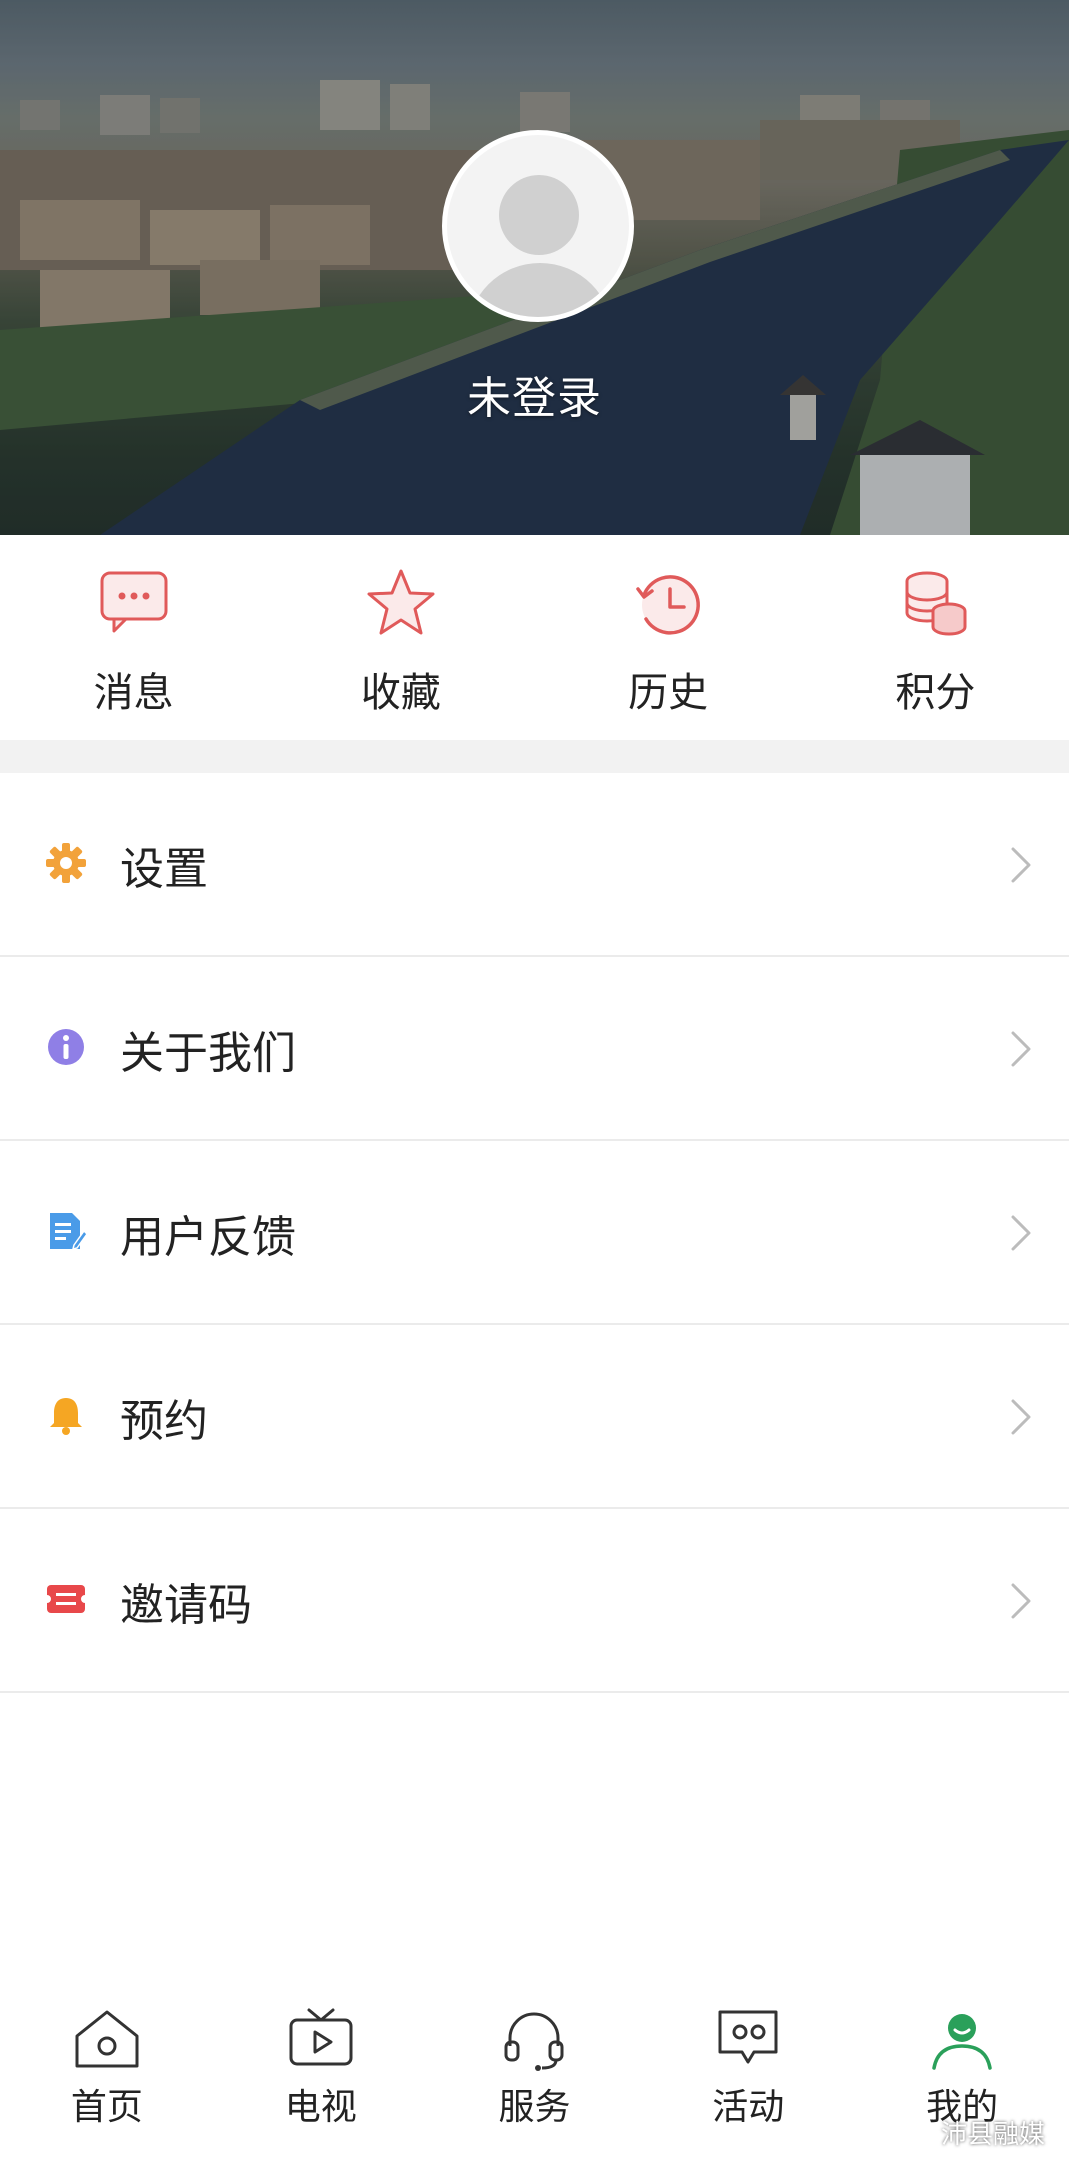 This screenshot has width=1069, height=2180. What do you see at coordinates (66, 1047) in the screenshot?
I see `info-icon` at bounding box center [66, 1047].